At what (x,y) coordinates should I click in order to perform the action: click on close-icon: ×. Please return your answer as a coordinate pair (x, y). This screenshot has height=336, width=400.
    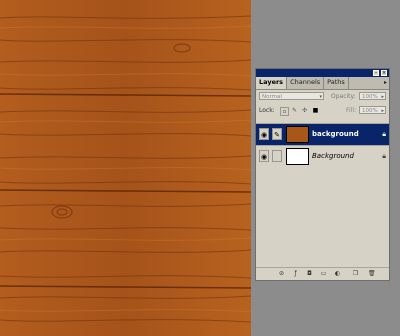
    Looking at the image, I should click on (384, 73).